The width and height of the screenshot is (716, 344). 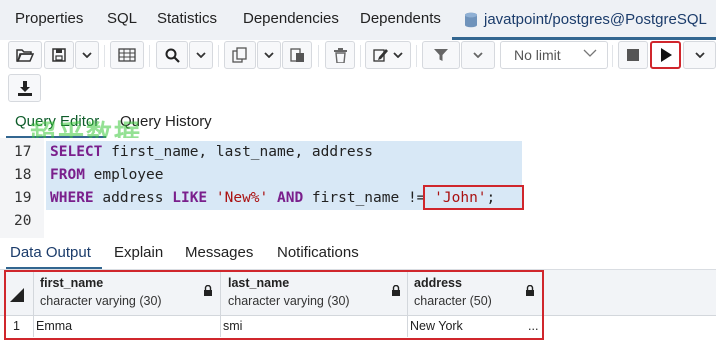 What do you see at coordinates (67, 175) in the screenshot?
I see `sql-keyword: FROM` at bounding box center [67, 175].